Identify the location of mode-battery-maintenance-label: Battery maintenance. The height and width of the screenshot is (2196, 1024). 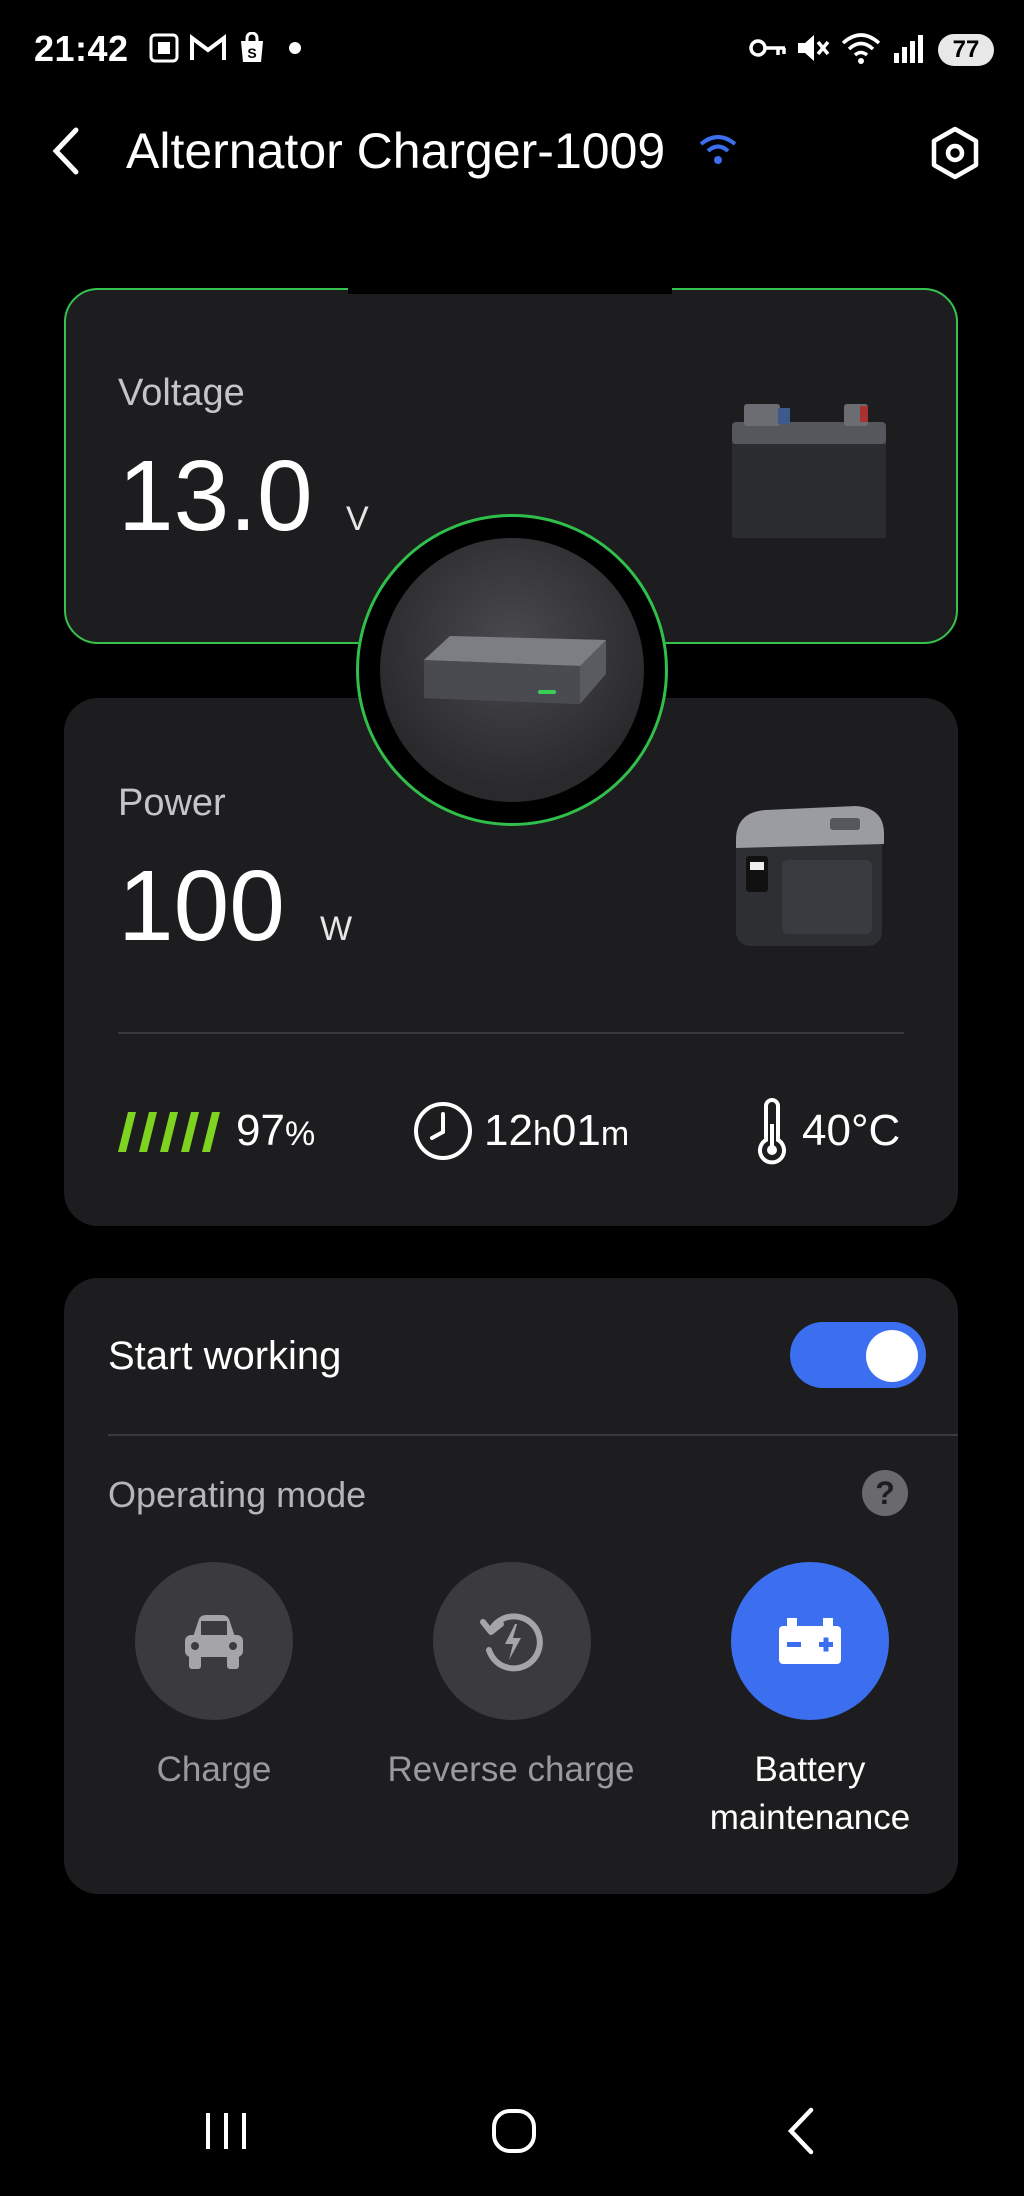
(810, 1793).